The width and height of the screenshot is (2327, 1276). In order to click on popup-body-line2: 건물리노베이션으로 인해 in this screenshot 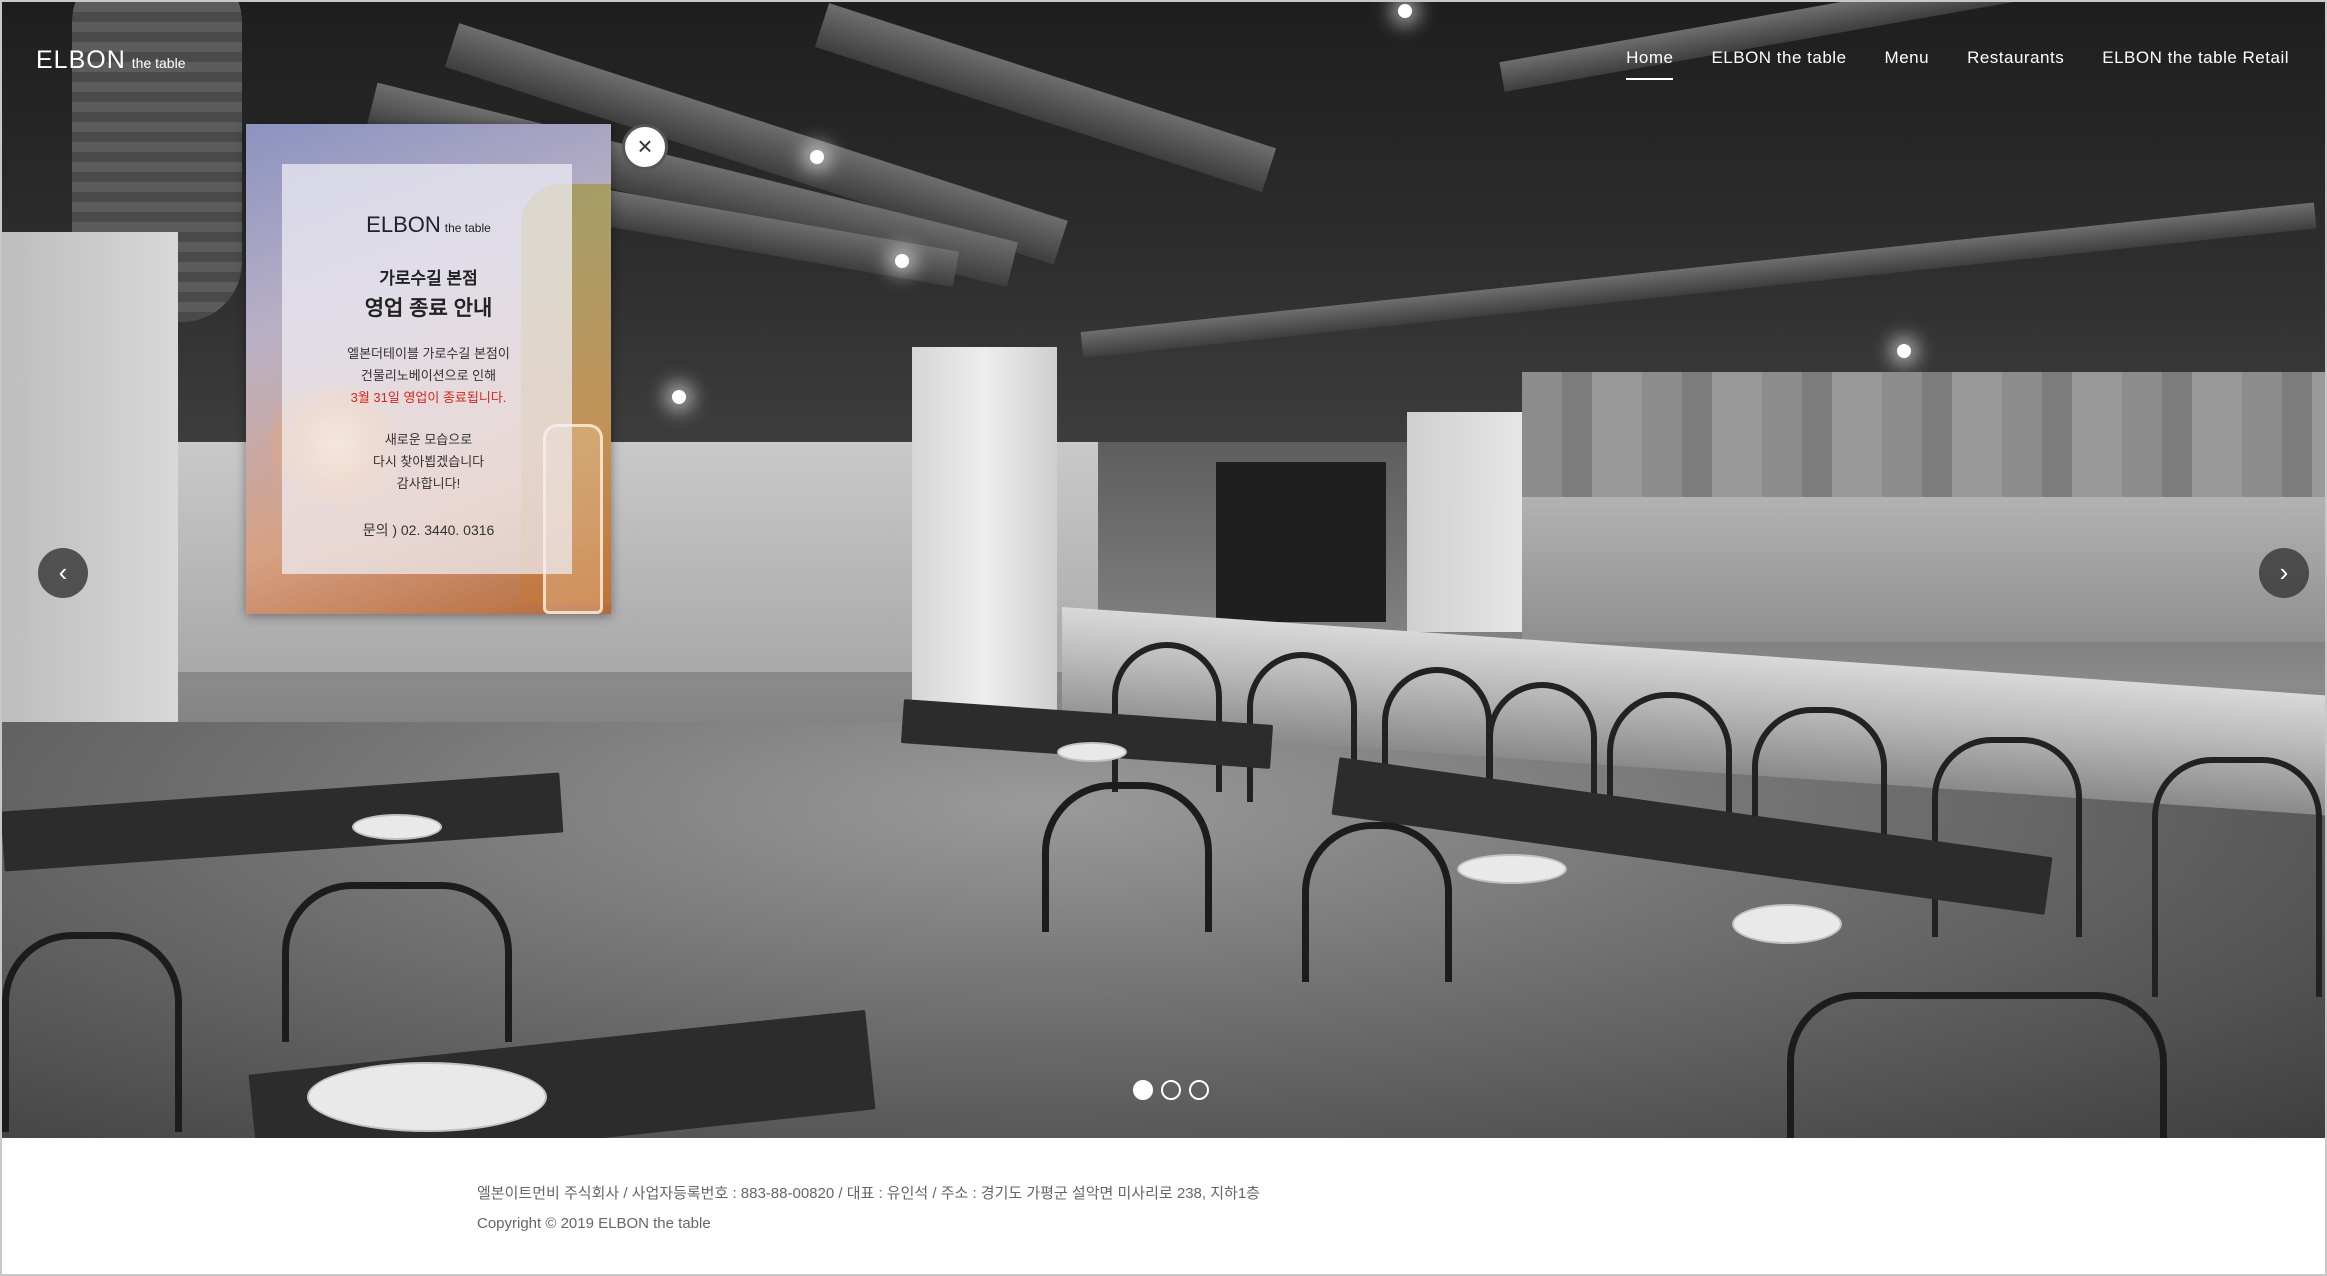, I will do `click(428, 375)`.